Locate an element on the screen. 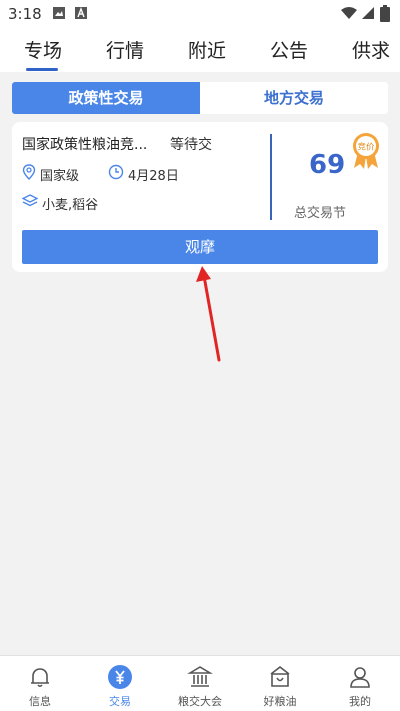  text-notification-icon is located at coordinates (81, 13).